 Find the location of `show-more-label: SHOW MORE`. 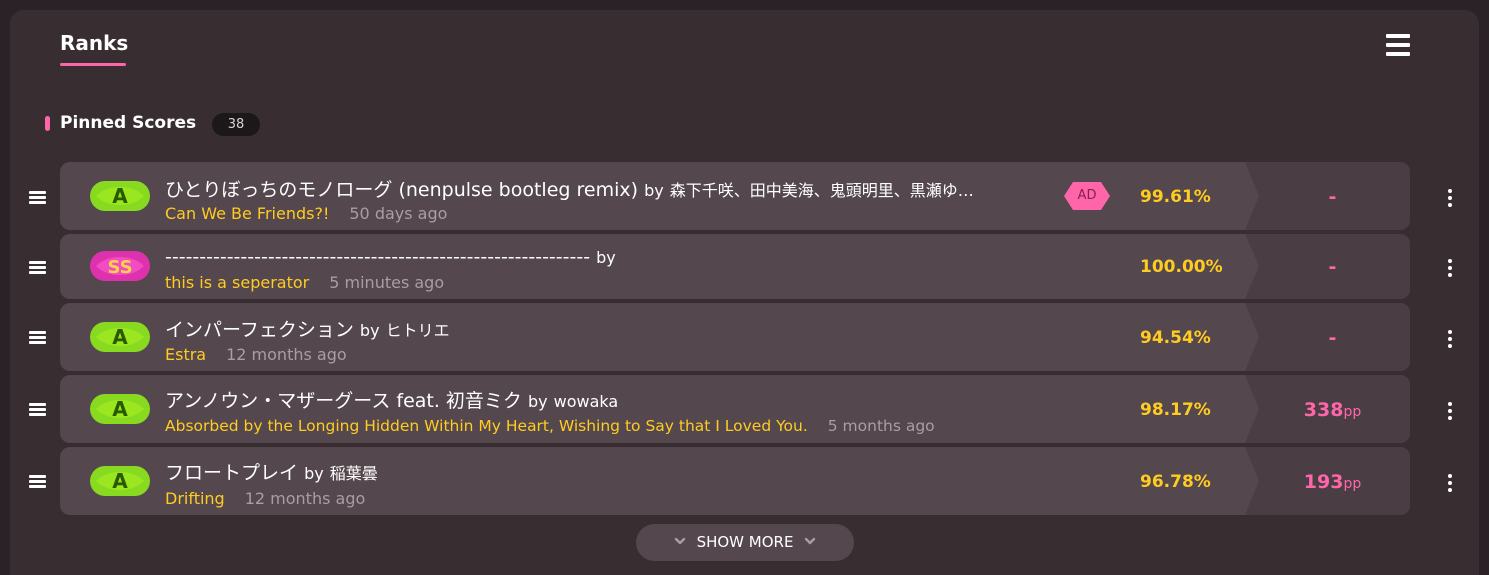

show-more-label: SHOW MORE is located at coordinates (745, 542).